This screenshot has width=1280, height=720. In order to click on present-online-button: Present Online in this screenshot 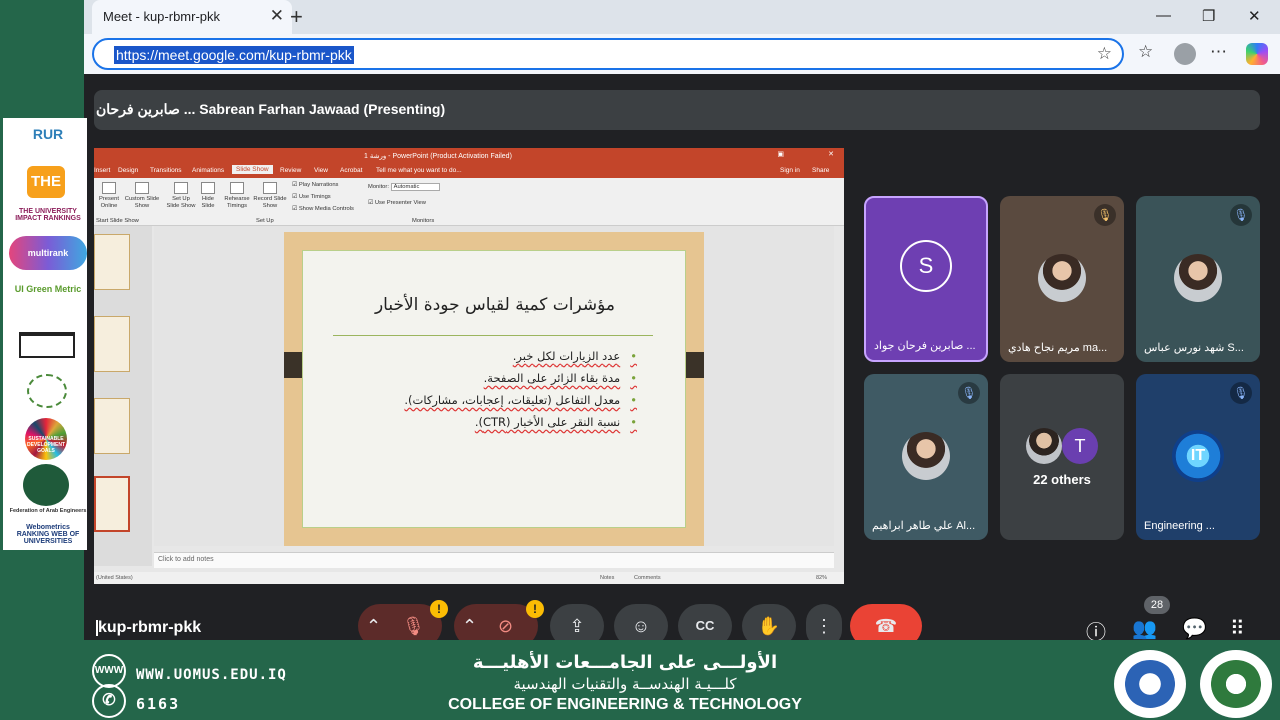, I will do `click(109, 196)`.